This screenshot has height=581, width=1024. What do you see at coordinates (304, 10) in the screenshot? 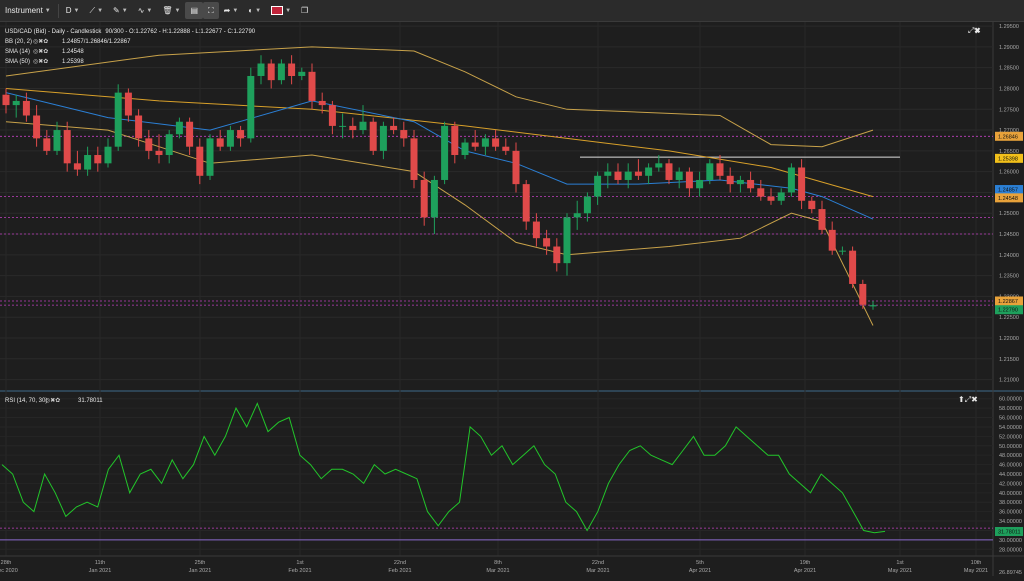
I see `popout-button: ❐` at bounding box center [304, 10].